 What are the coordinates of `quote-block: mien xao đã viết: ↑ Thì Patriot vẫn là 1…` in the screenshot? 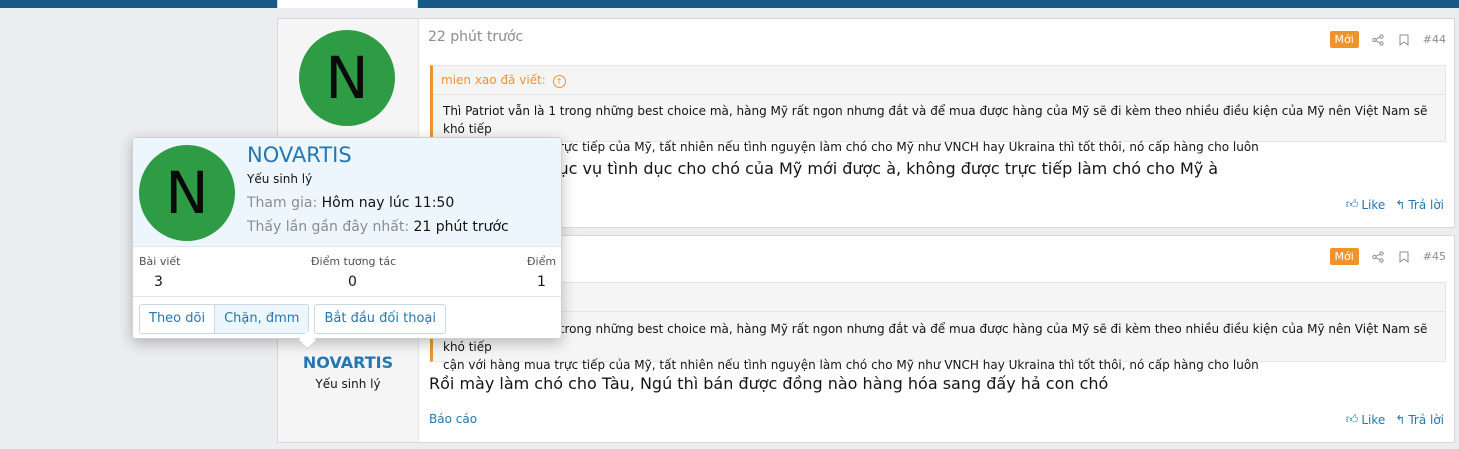 It's located at (938, 109).